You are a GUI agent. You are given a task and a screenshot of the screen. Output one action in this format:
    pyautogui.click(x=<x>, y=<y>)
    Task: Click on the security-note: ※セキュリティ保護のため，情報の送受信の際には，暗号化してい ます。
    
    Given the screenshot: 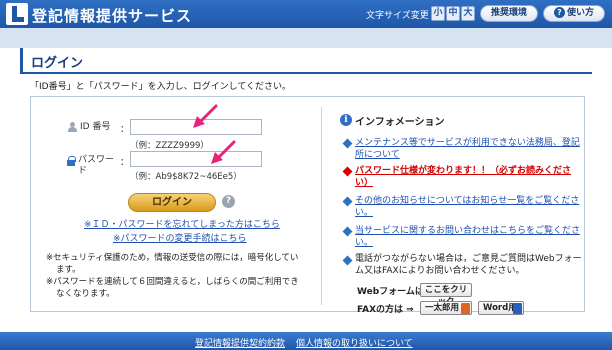 What is the action you would take?
    pyautogui.click(x=172, y=264)
    